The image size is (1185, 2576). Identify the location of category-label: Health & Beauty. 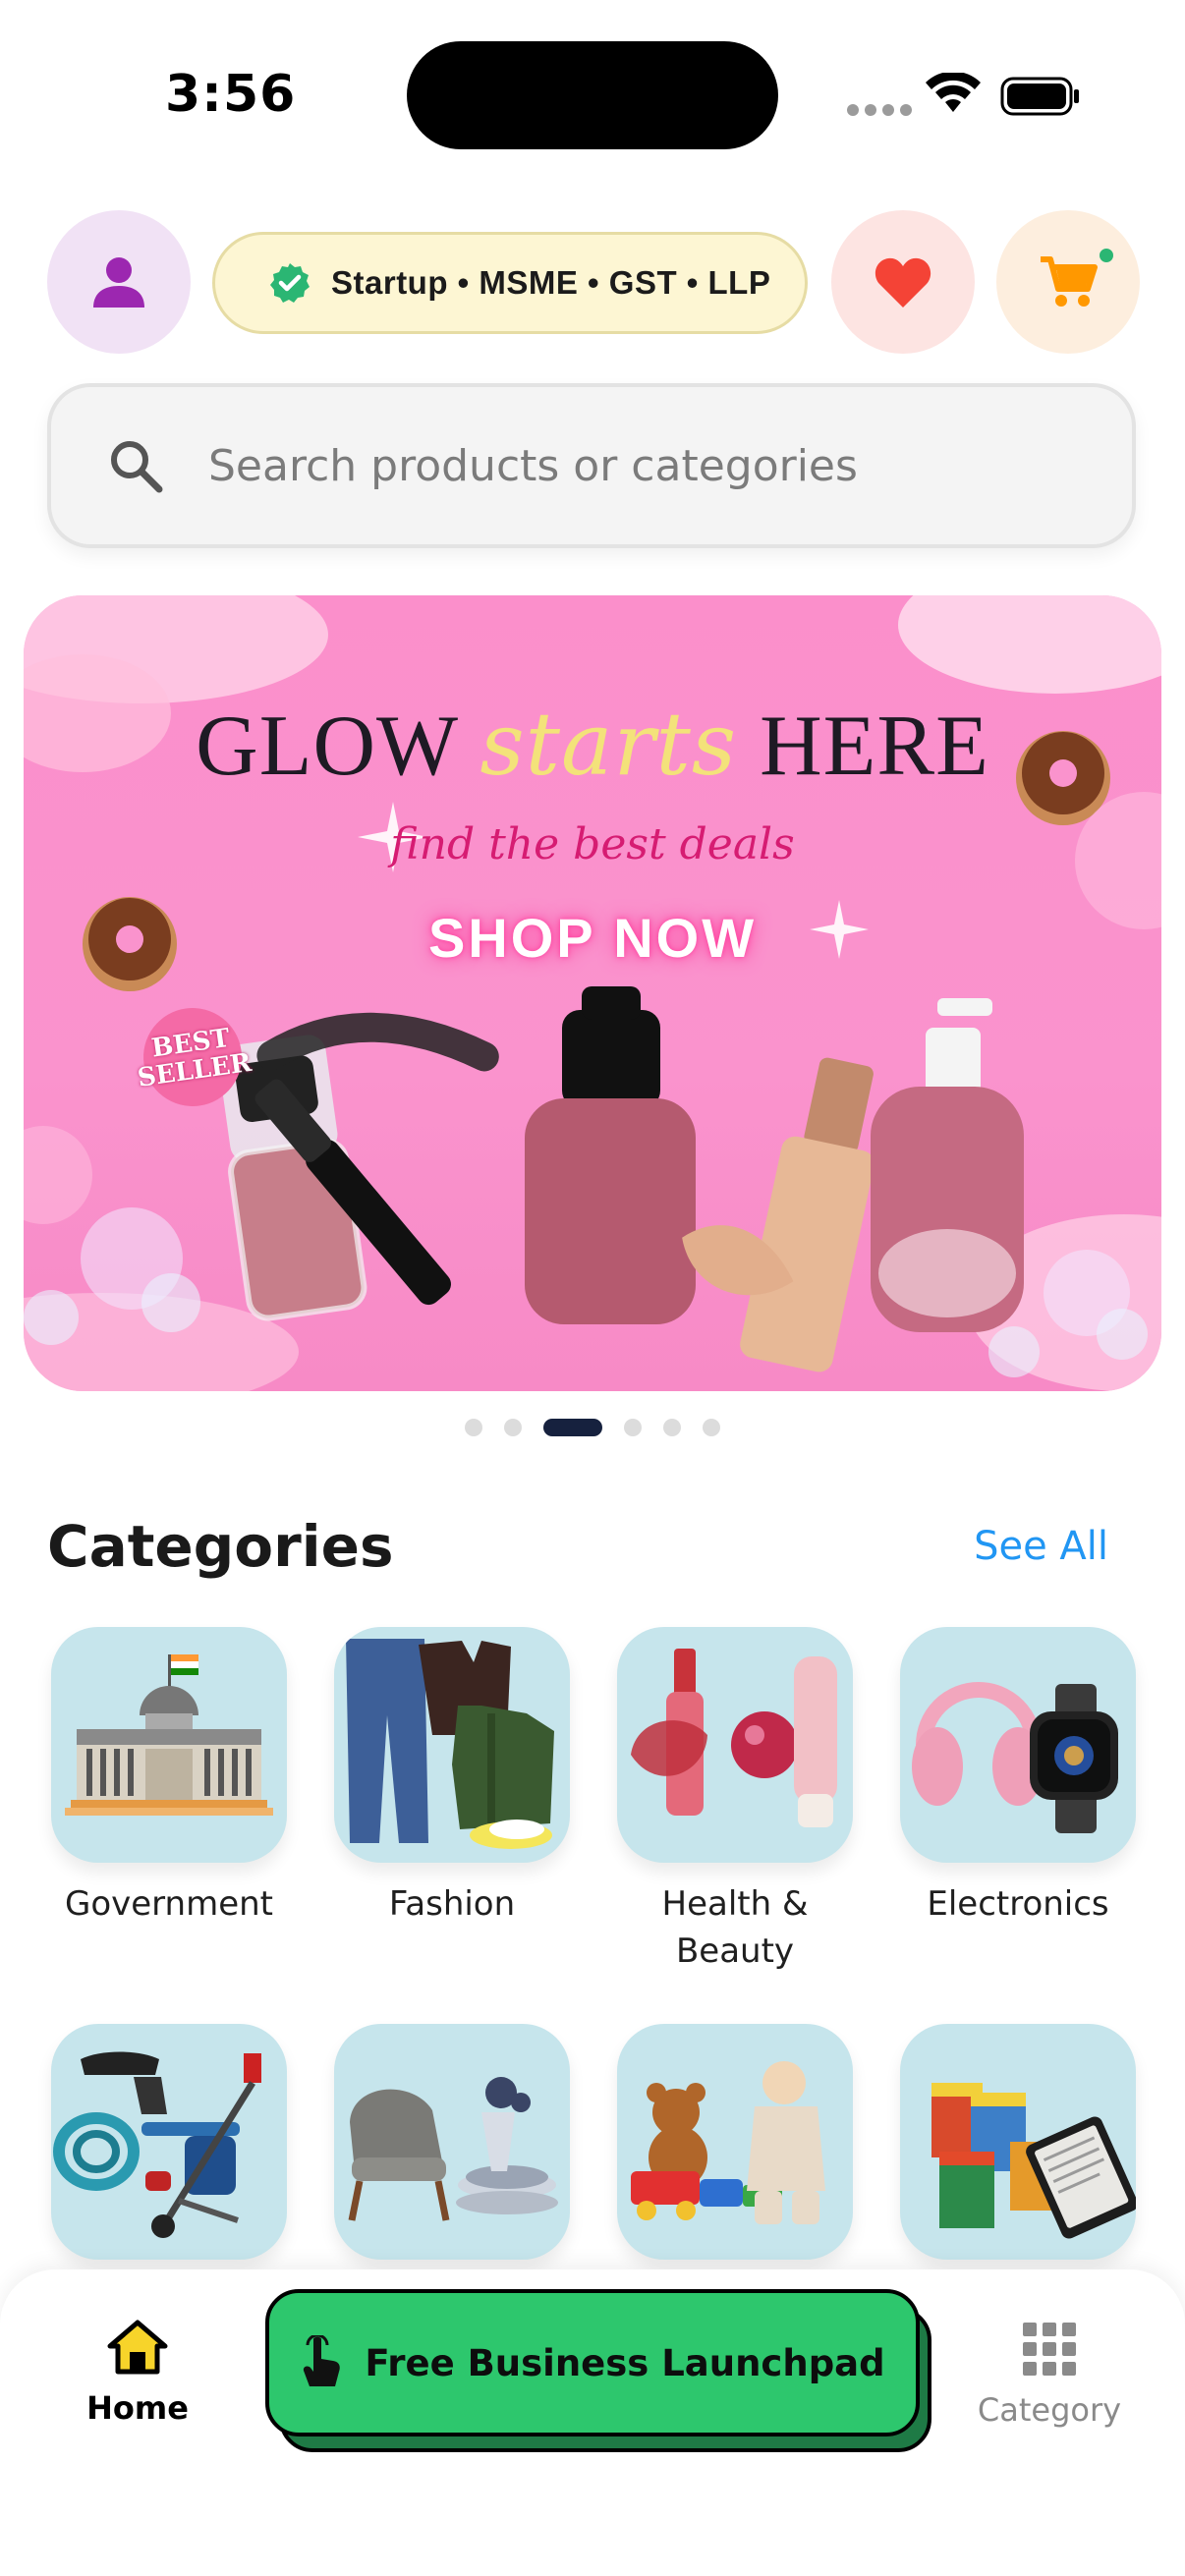
(735, 1927).